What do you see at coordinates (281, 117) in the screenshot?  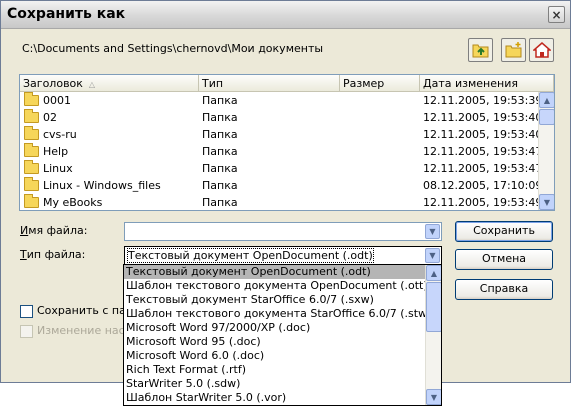 I see `table-row: 02 Папка 12.11.2005, 19:53:40` at bounding box center [281, 117].